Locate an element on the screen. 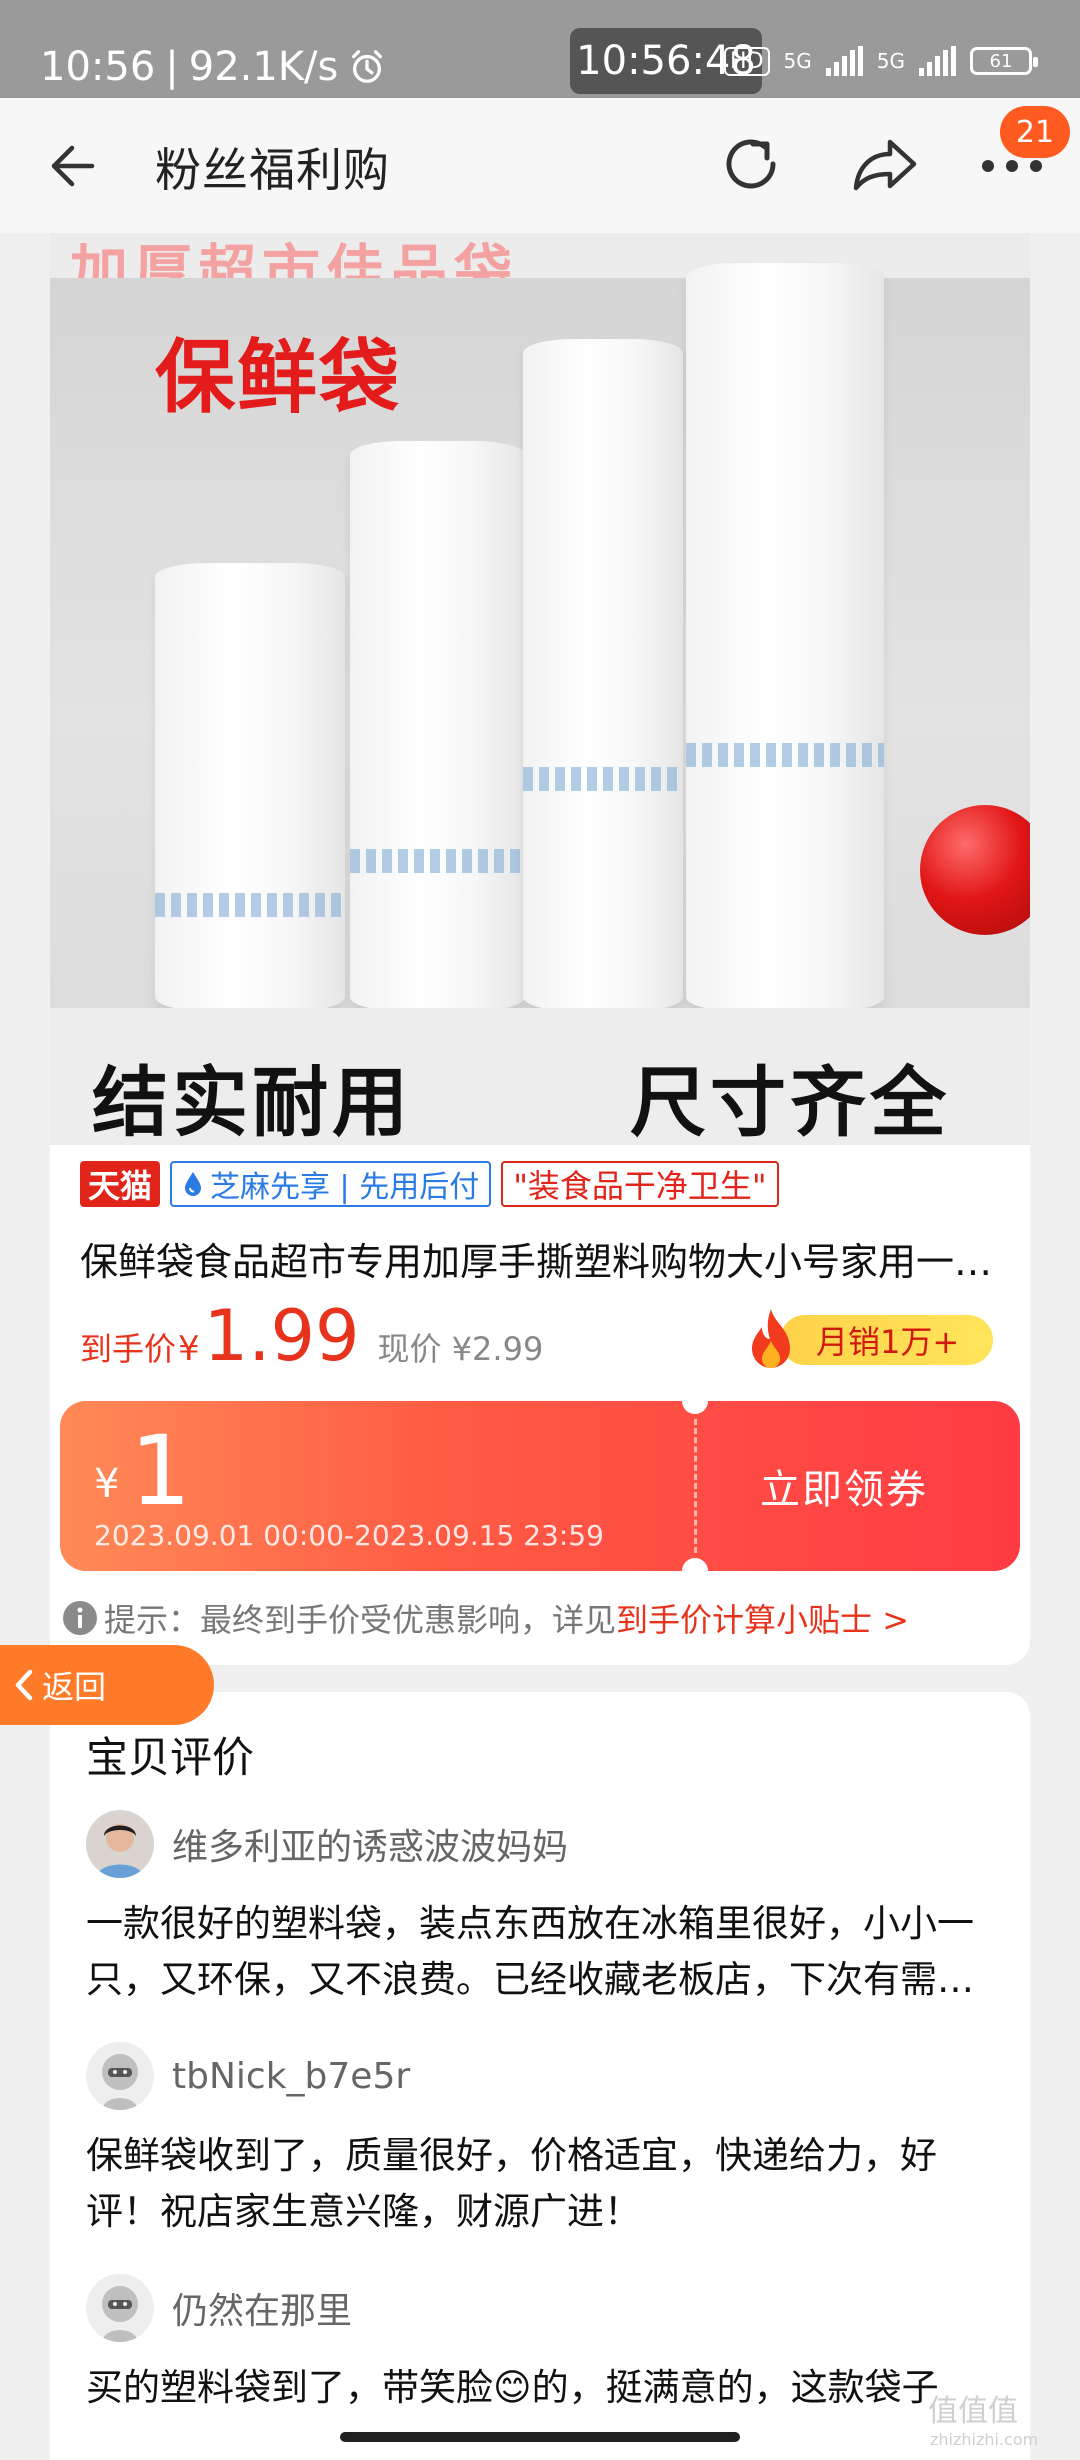  quote-tag: "装食品干净卫生" is located at coordinates (640, 1184).